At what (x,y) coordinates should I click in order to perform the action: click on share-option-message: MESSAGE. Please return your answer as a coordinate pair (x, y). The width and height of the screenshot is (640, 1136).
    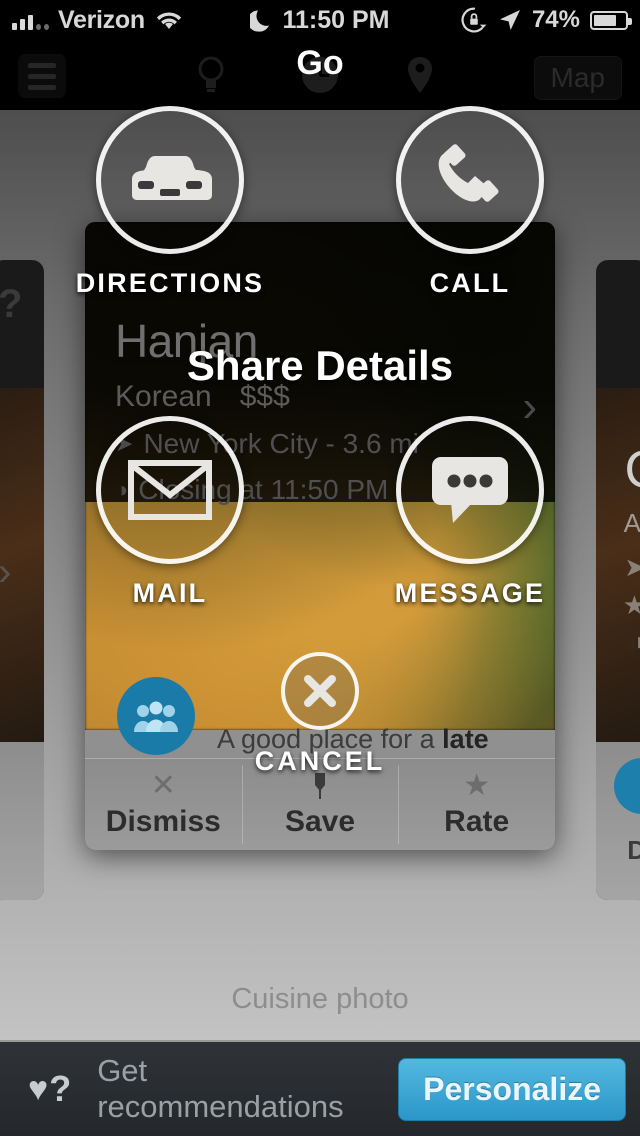
    Looking at the image, I should click on (470, 512).